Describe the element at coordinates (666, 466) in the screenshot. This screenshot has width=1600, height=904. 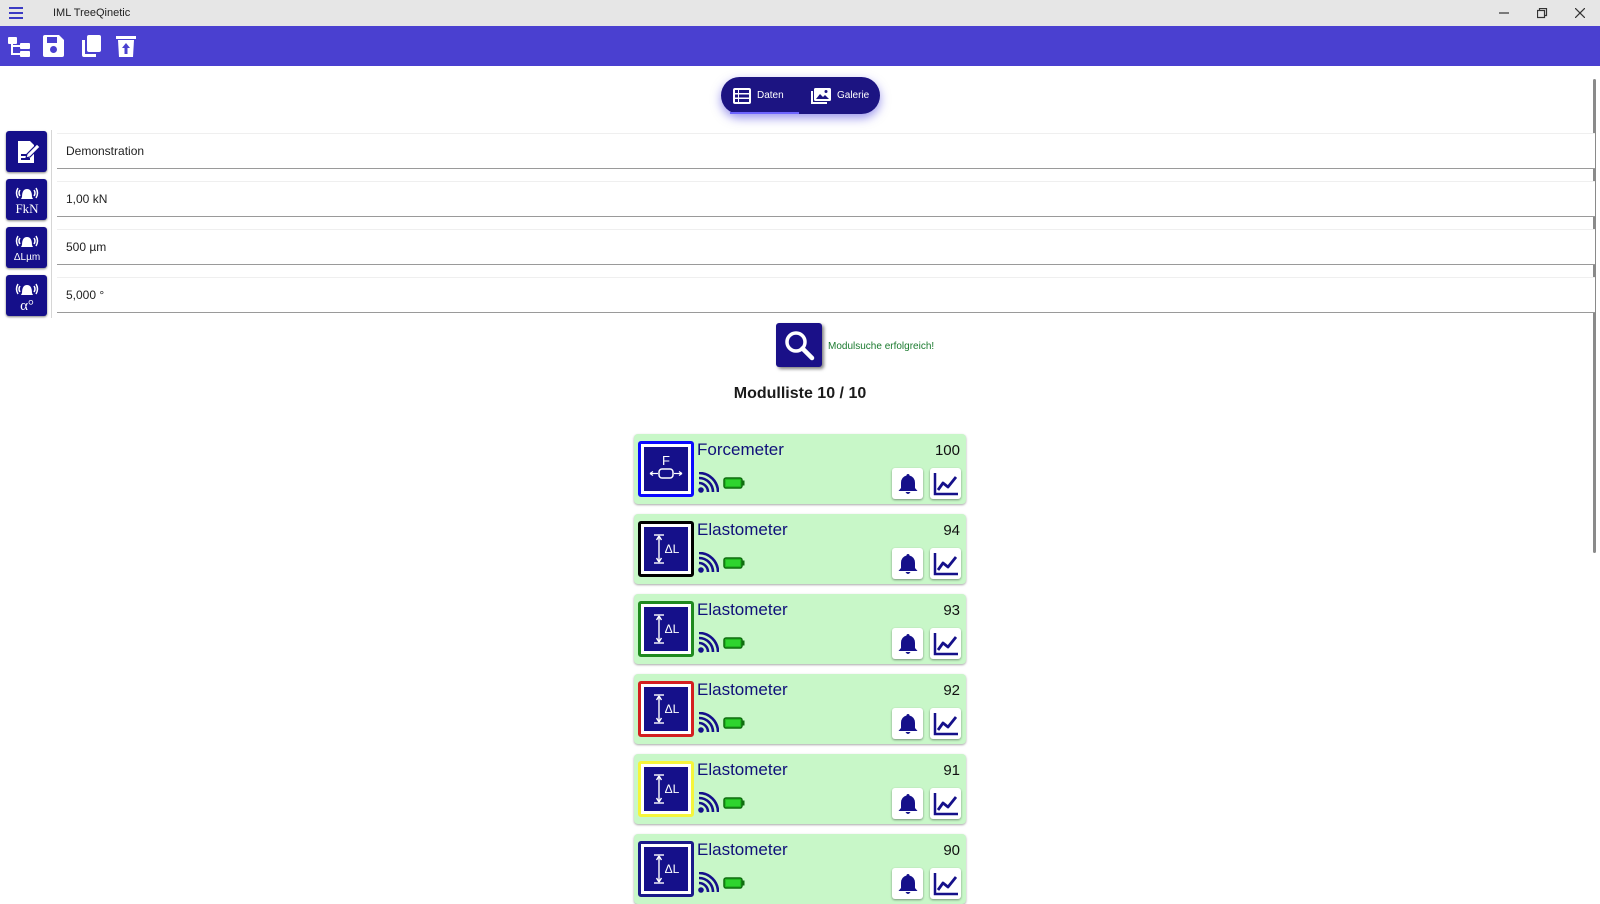
I see `force-sensor-icon: F` at that location.